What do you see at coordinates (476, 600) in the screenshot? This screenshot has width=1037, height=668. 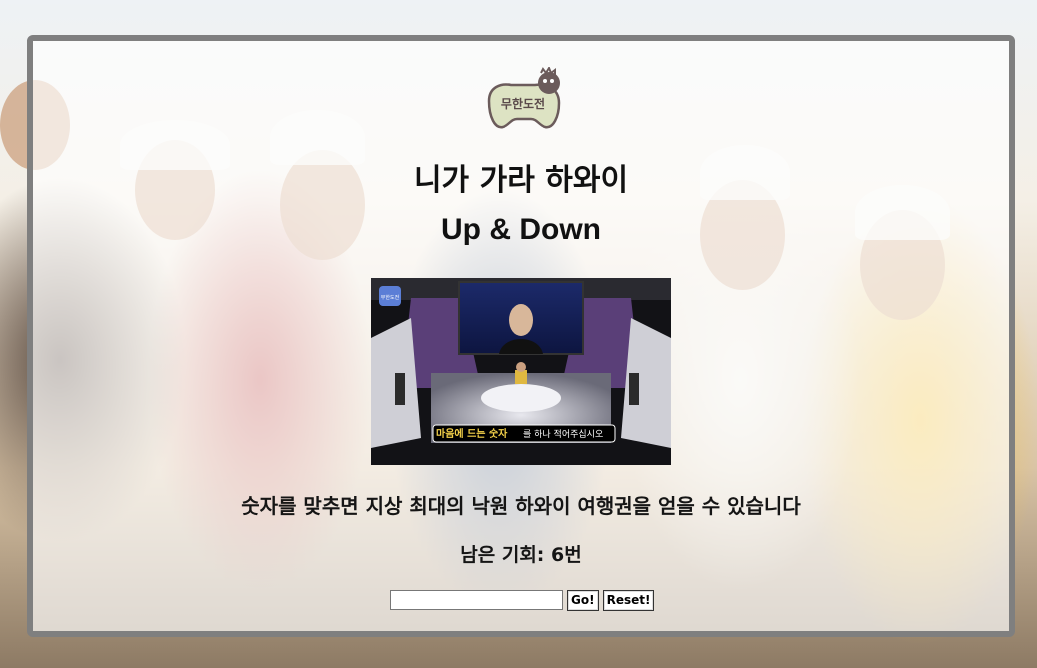 I see `guess-input` at bounding box center [476, 600].